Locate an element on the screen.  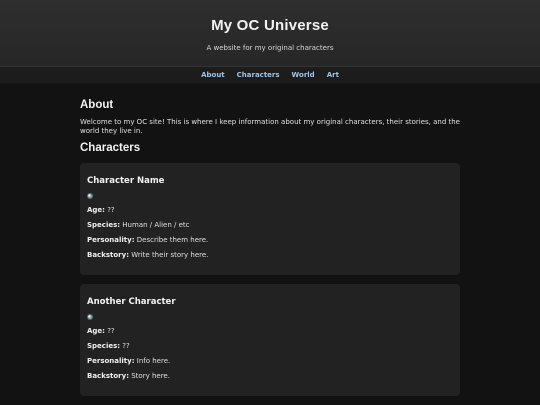
character-backstory: Backstory: Write their story here. is located at coordinates (270, 255).